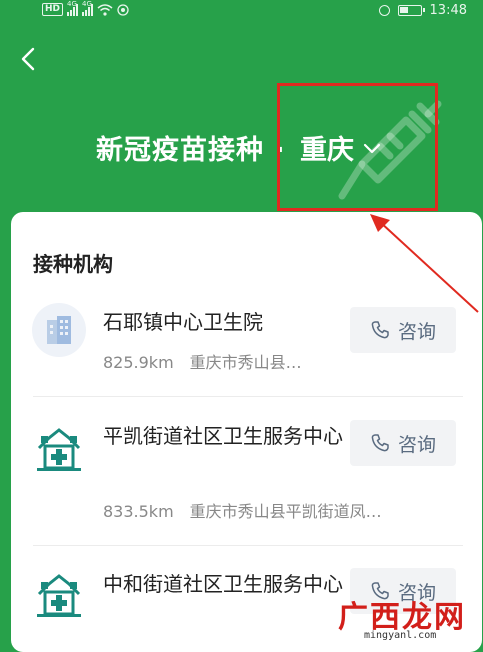 This screenshot has width=483, height=652. I want to click on page-title: 新冠疫苗接种 ·, so click(191, 150).